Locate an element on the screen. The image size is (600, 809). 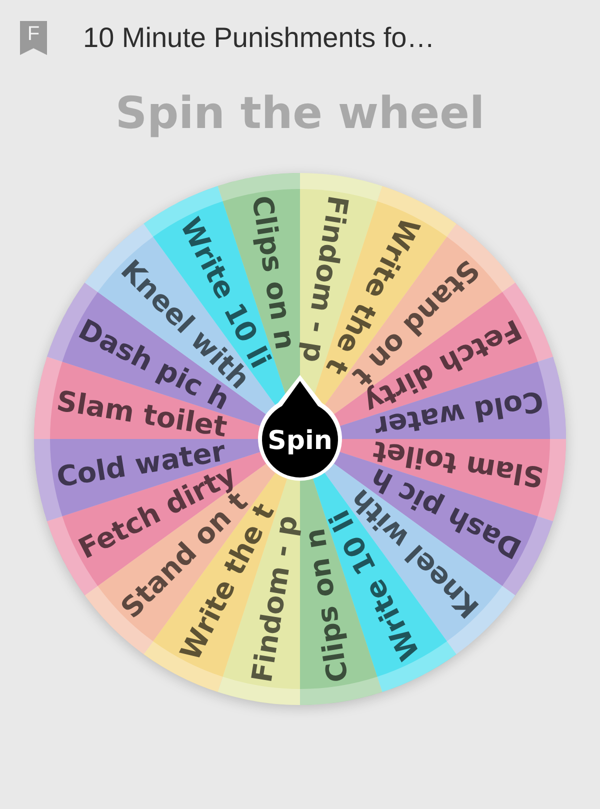
spin-button: Spin is located at coordinates (300, 428).